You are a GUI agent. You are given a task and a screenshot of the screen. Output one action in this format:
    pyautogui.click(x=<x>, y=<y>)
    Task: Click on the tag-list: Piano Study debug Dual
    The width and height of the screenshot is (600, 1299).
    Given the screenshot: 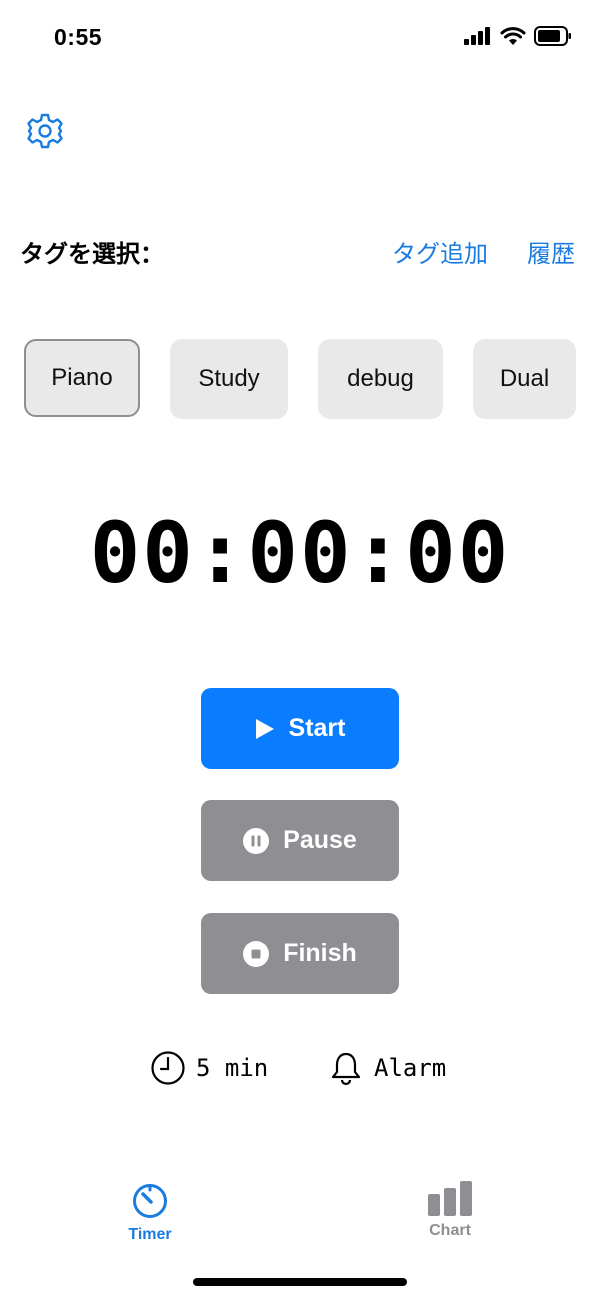 What is the action you would take?
    pyautogui.click(x=300, y=380)
    